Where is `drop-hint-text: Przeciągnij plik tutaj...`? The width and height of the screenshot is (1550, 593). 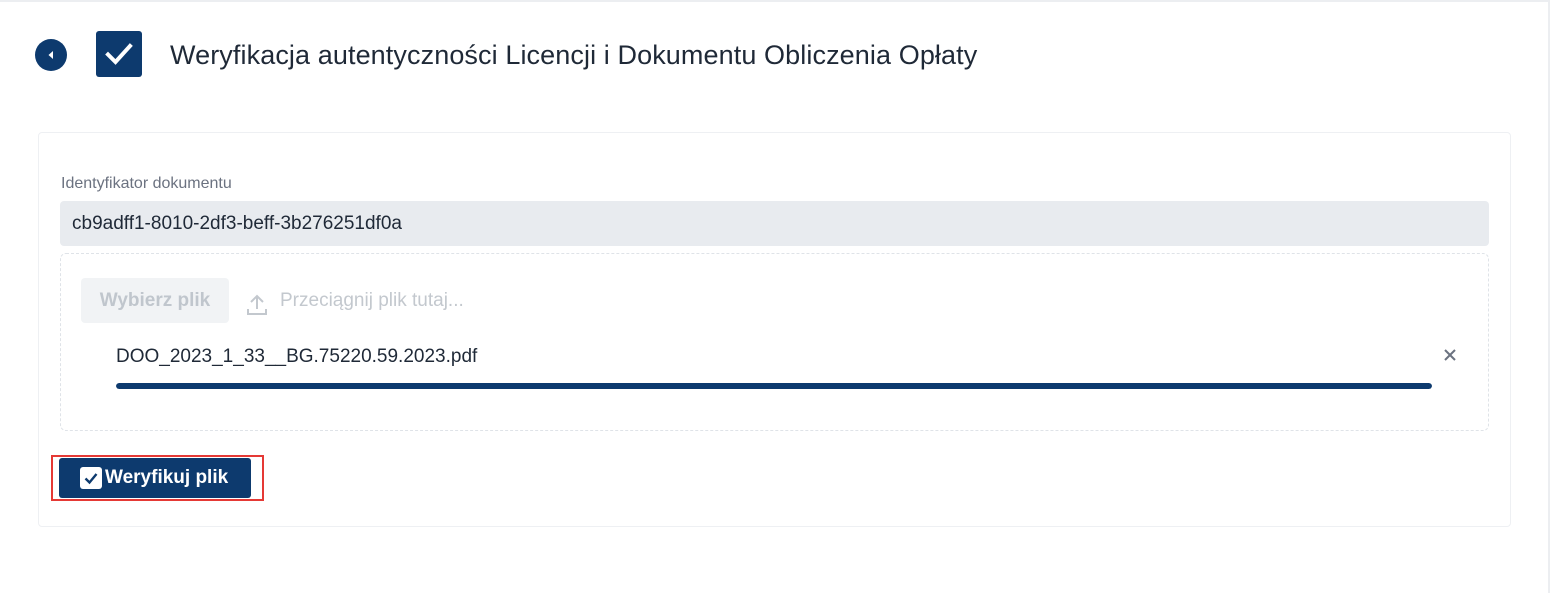 drop-hint-text: Przeciągnij plik tutaj... is located at coordinates (372, 300).